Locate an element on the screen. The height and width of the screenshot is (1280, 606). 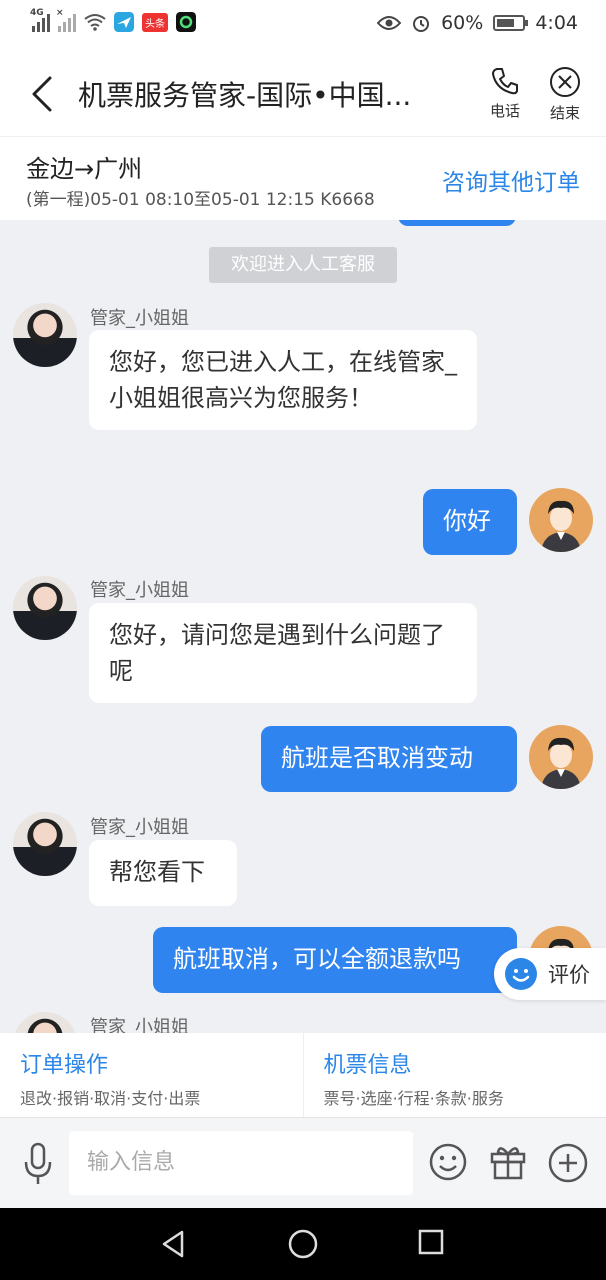
microphone-icon is located at coordinates (38, 1164).